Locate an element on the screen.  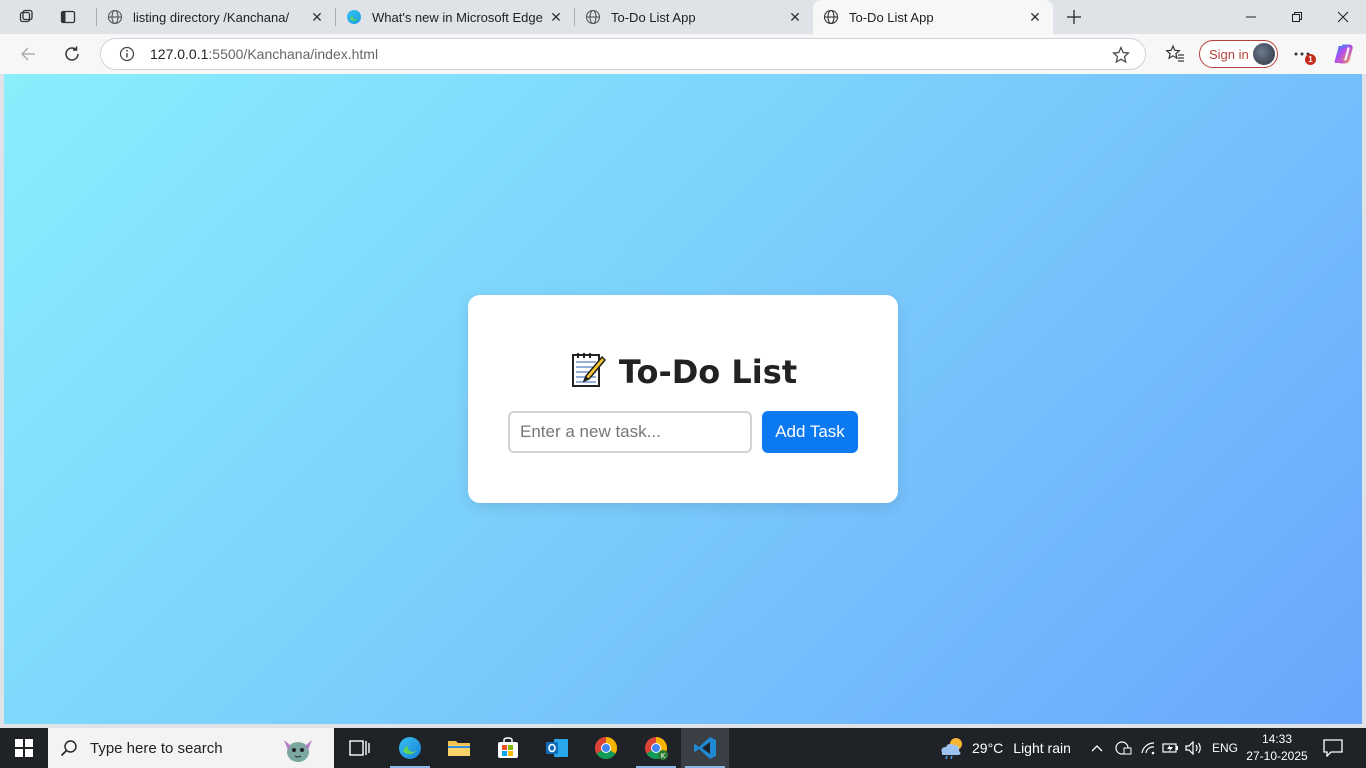
tab-listing-directory: listing directory /Kanchana/ ✕ is located at coordinates (216, 17).